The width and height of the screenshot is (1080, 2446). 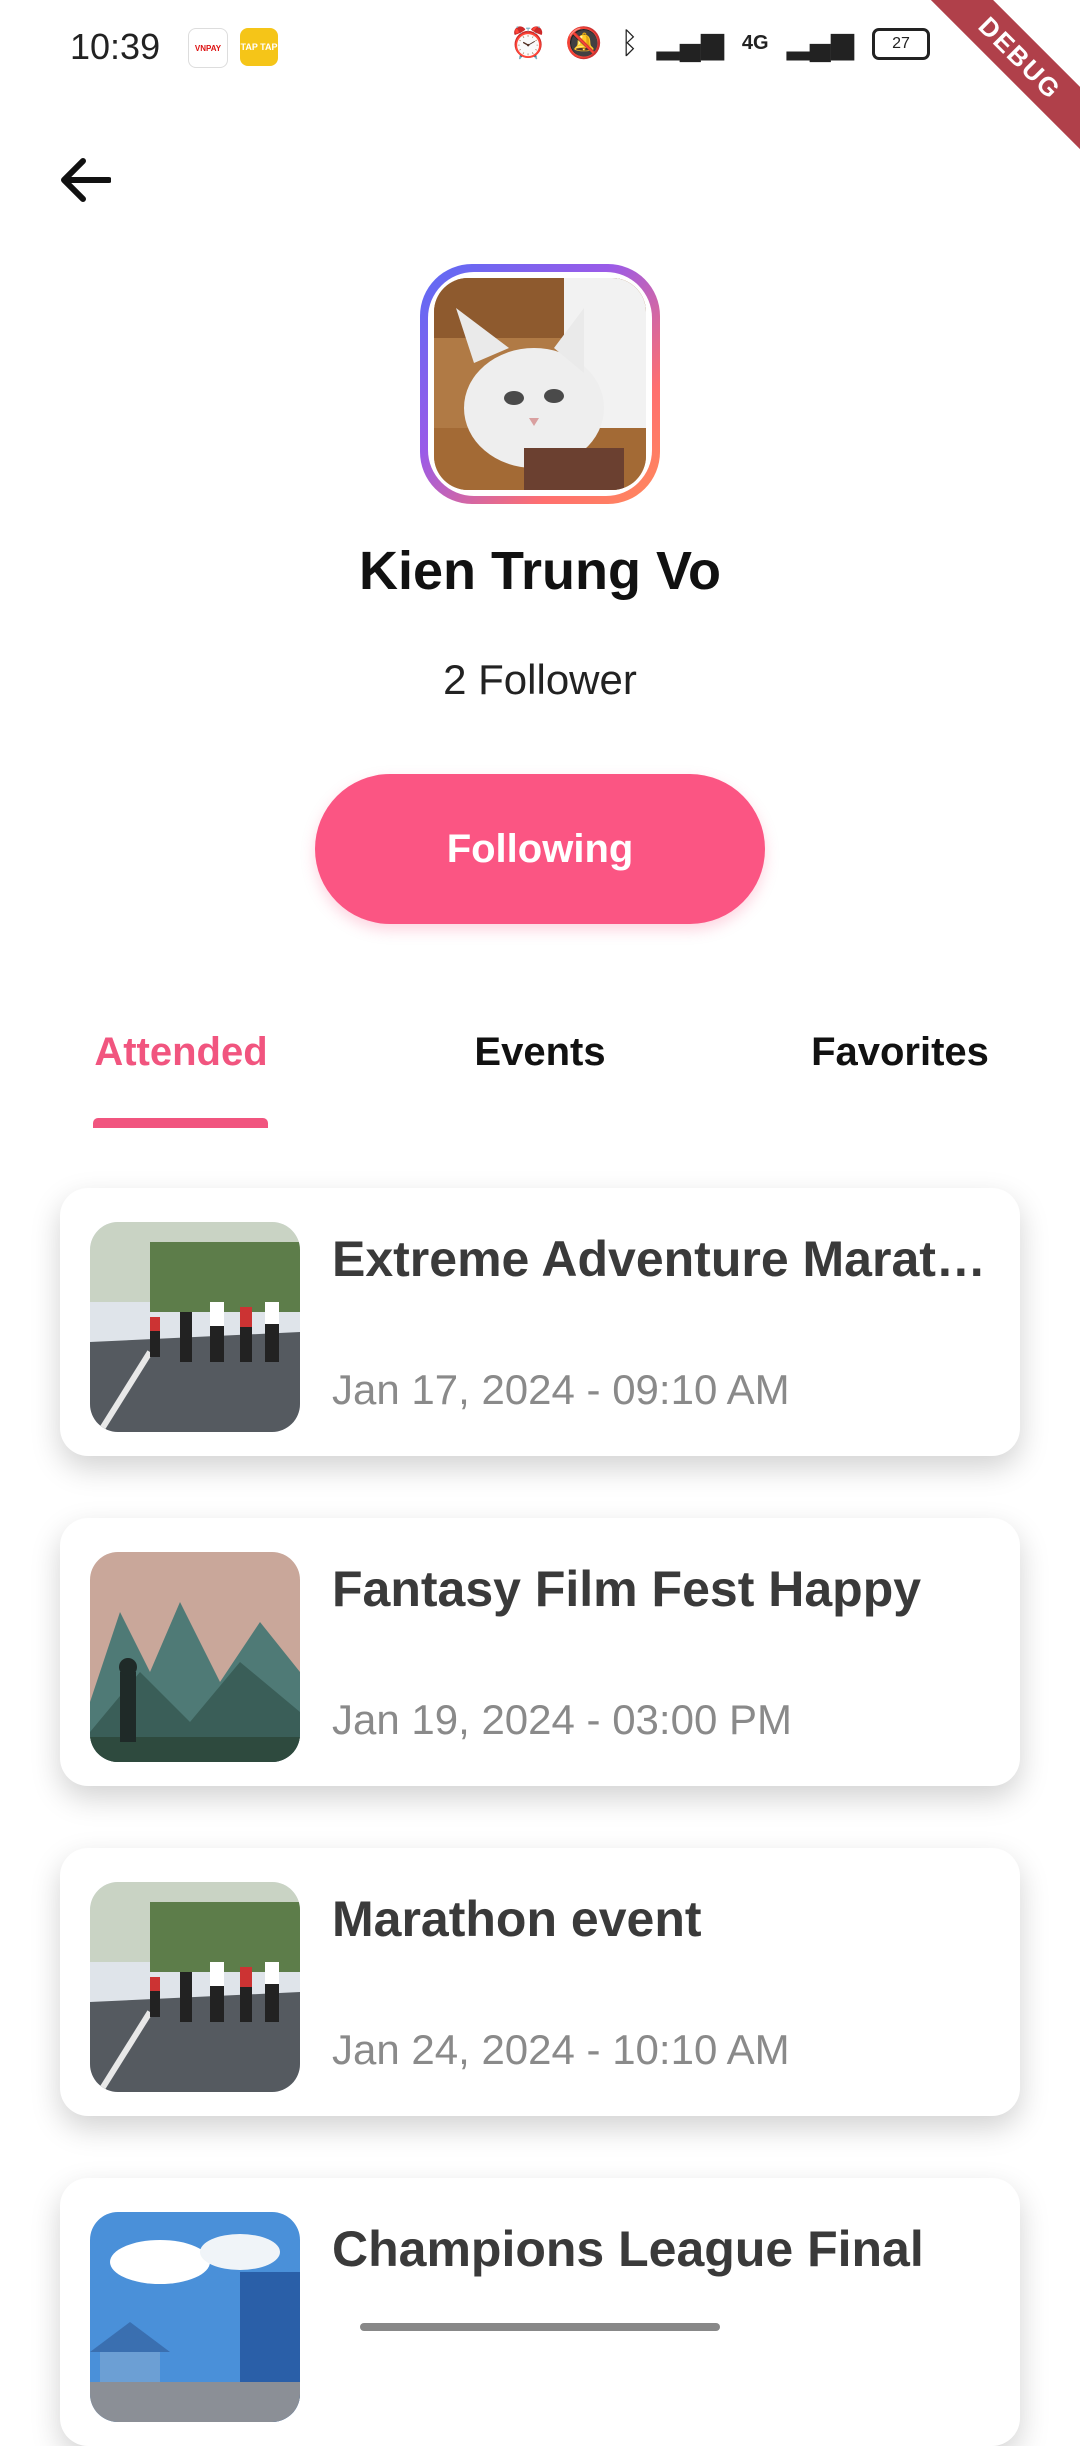 What do you see at coordinates (540, 1982) in the screenshot?
I see `event-card: Marathon event Jan 24, 2024 - 10:10 AM` at bounding box center [540, 1982].